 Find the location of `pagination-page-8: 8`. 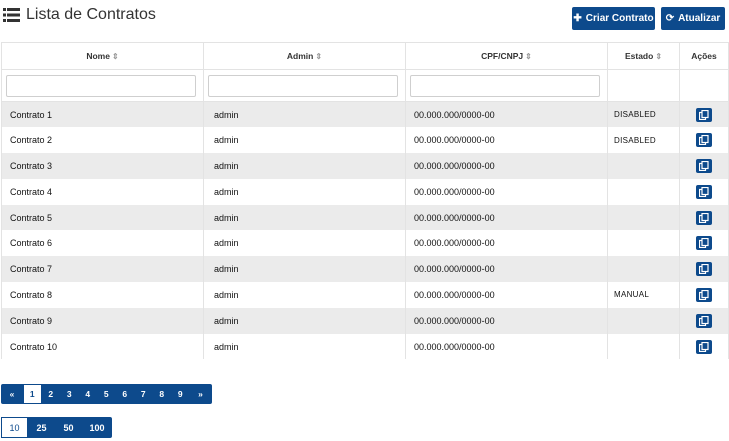

pagination-page-8: 8 is located at coordinates (162, 394).